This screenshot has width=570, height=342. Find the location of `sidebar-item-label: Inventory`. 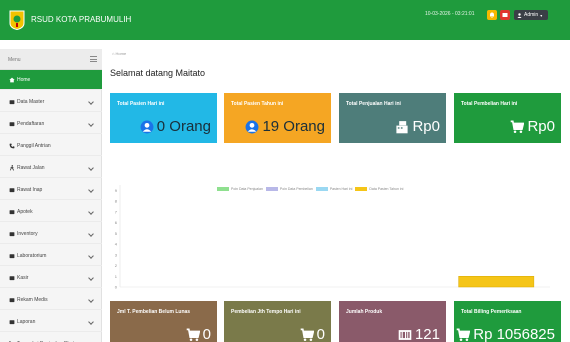

sidebar-item-label: Inventory is located at coordinates (27, 233).